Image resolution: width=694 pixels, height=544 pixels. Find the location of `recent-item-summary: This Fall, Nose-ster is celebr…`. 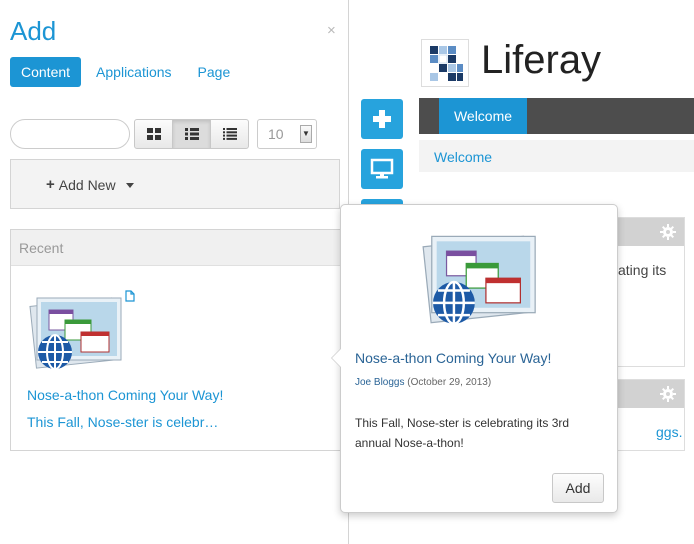

recent-item-summary: This Fall, Nose-ster is celebr… is located at coordinates (122, 422).